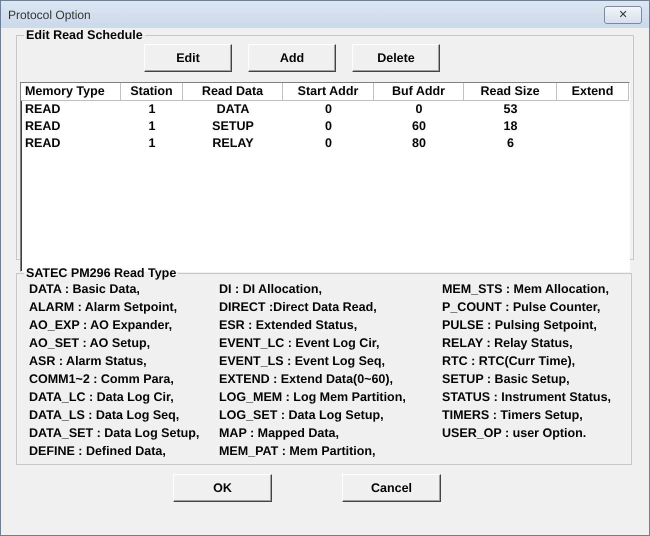 The height and width of the screenshot is (536, 650). I want to click on read-type-text: STATUS : Instrument Status,, so click(526, 397).